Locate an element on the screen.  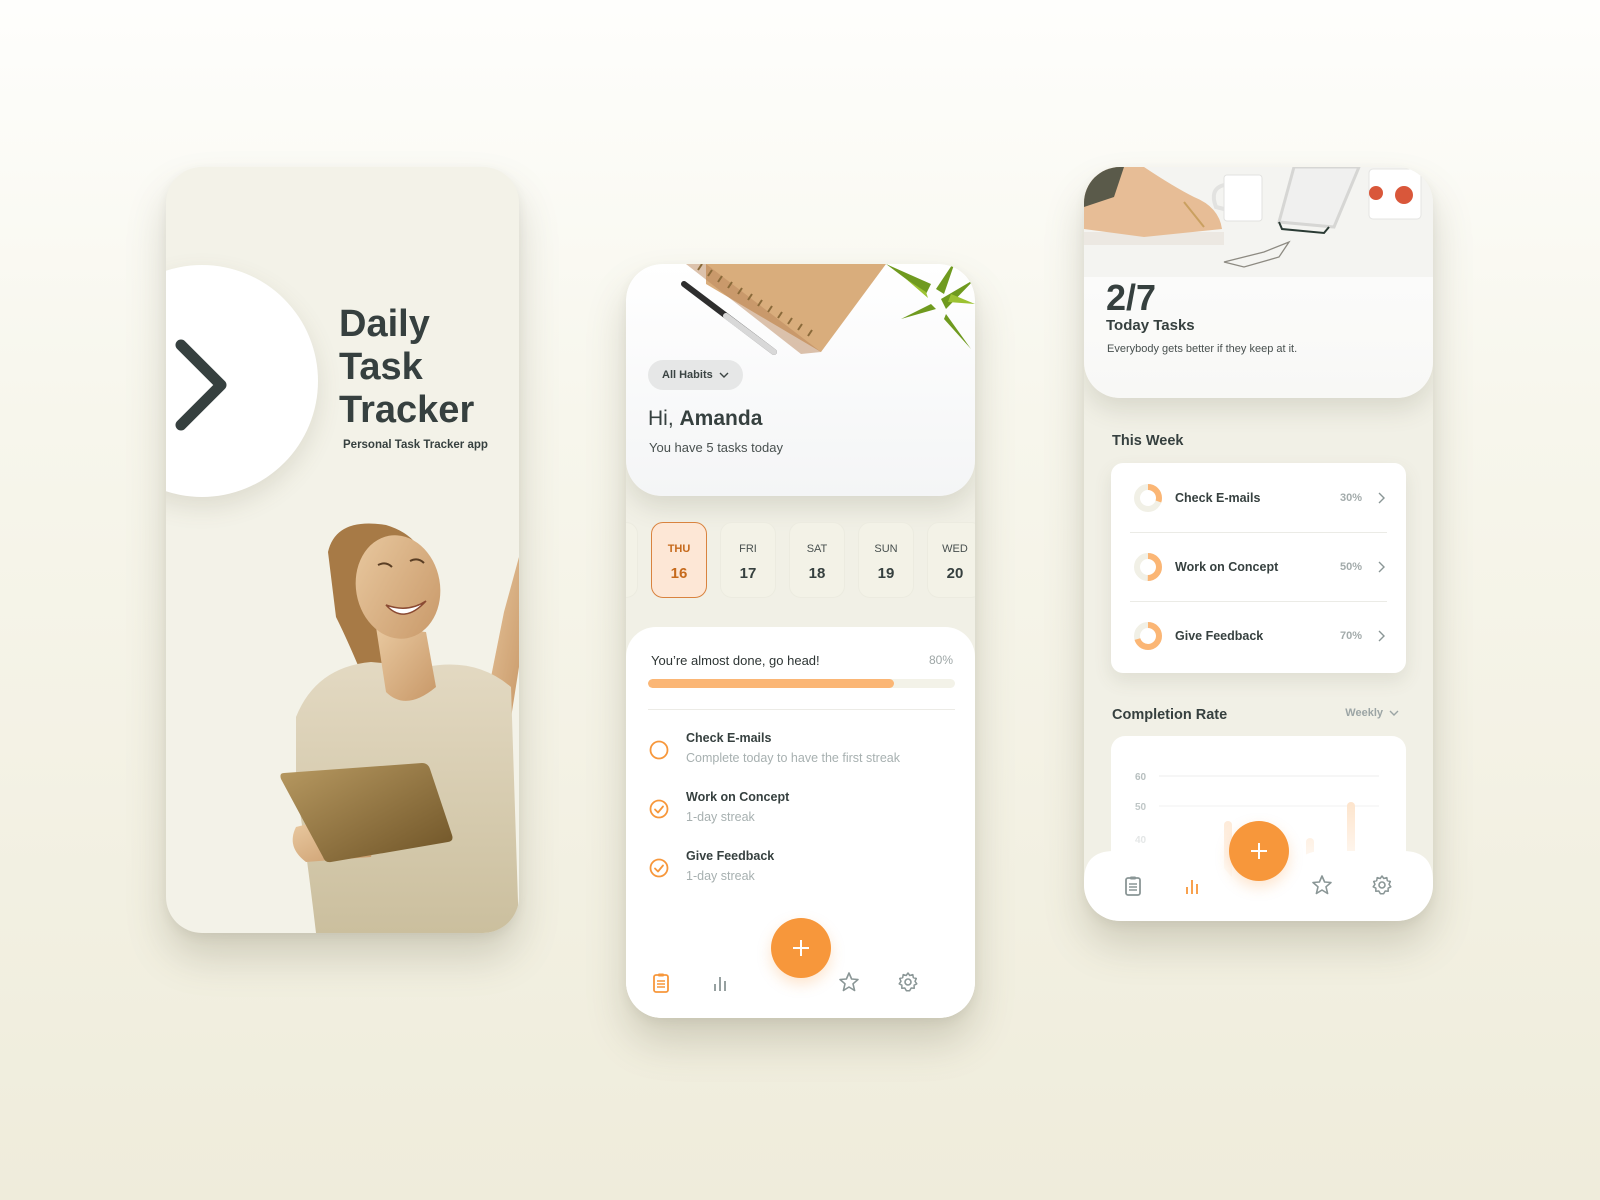
today-tasks-count: 2/7 is located at coordinates (1131, 297).